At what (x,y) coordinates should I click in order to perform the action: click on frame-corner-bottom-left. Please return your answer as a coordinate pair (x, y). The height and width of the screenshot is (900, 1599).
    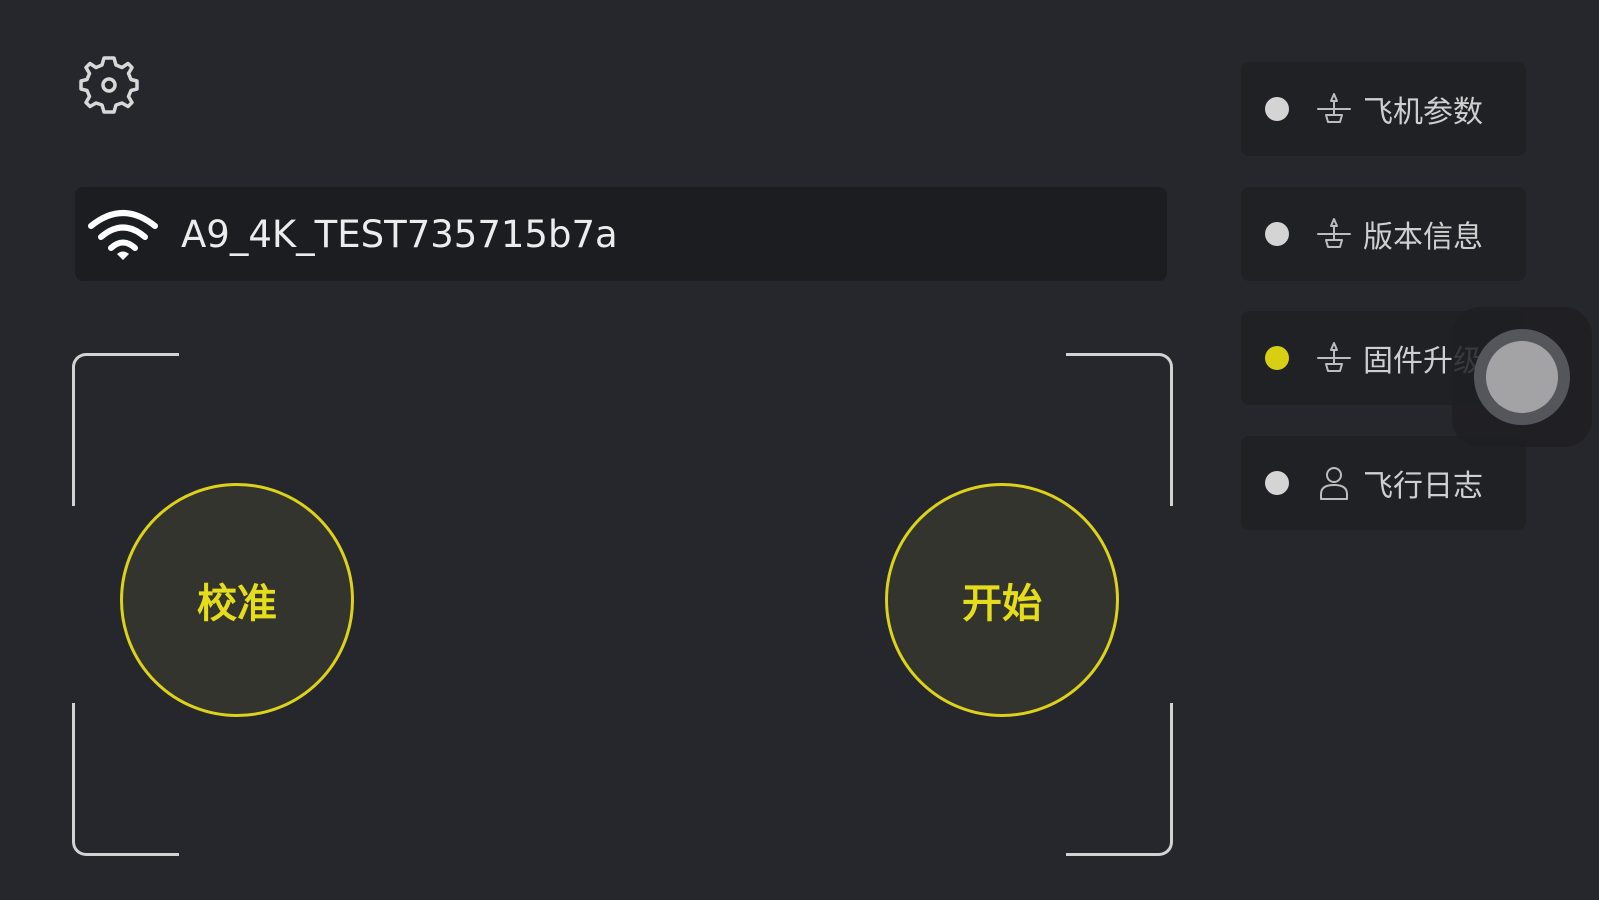
    Looking at the image, I should click on (125, 779).